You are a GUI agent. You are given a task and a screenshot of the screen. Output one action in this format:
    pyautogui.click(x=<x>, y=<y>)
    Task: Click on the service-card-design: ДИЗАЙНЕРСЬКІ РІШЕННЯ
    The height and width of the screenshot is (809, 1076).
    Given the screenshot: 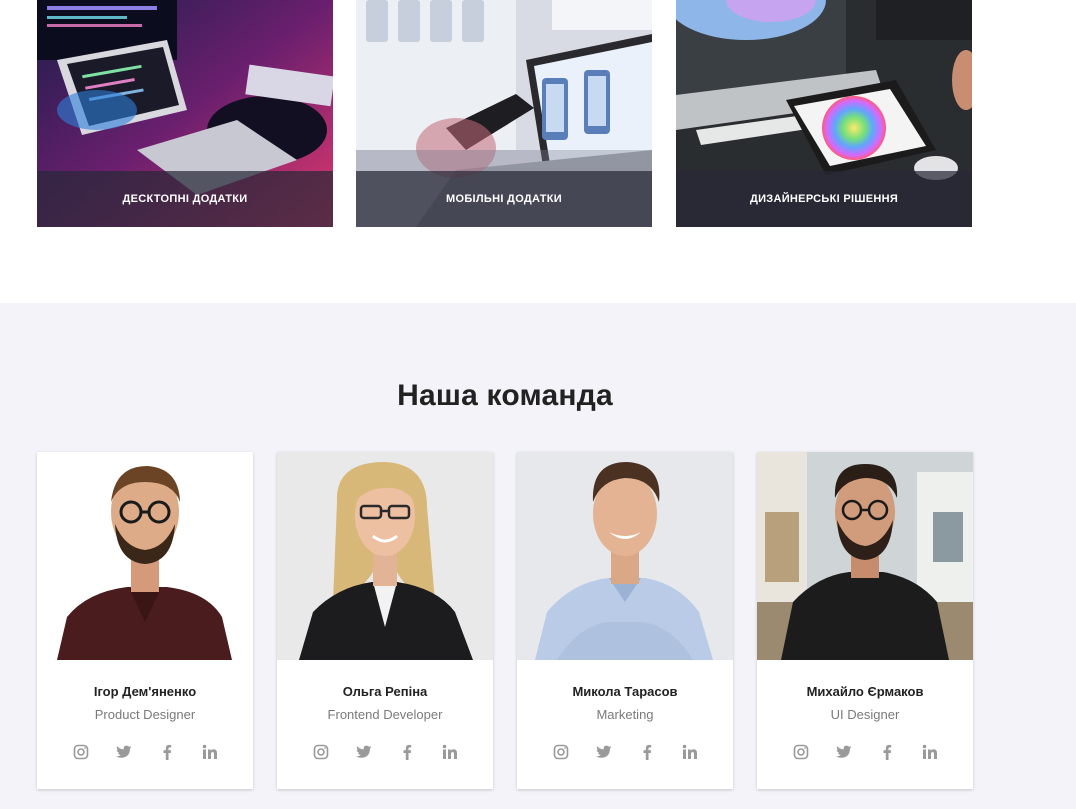 What is the action you would take?
    pyautogui.click(x=824, y=113)
    